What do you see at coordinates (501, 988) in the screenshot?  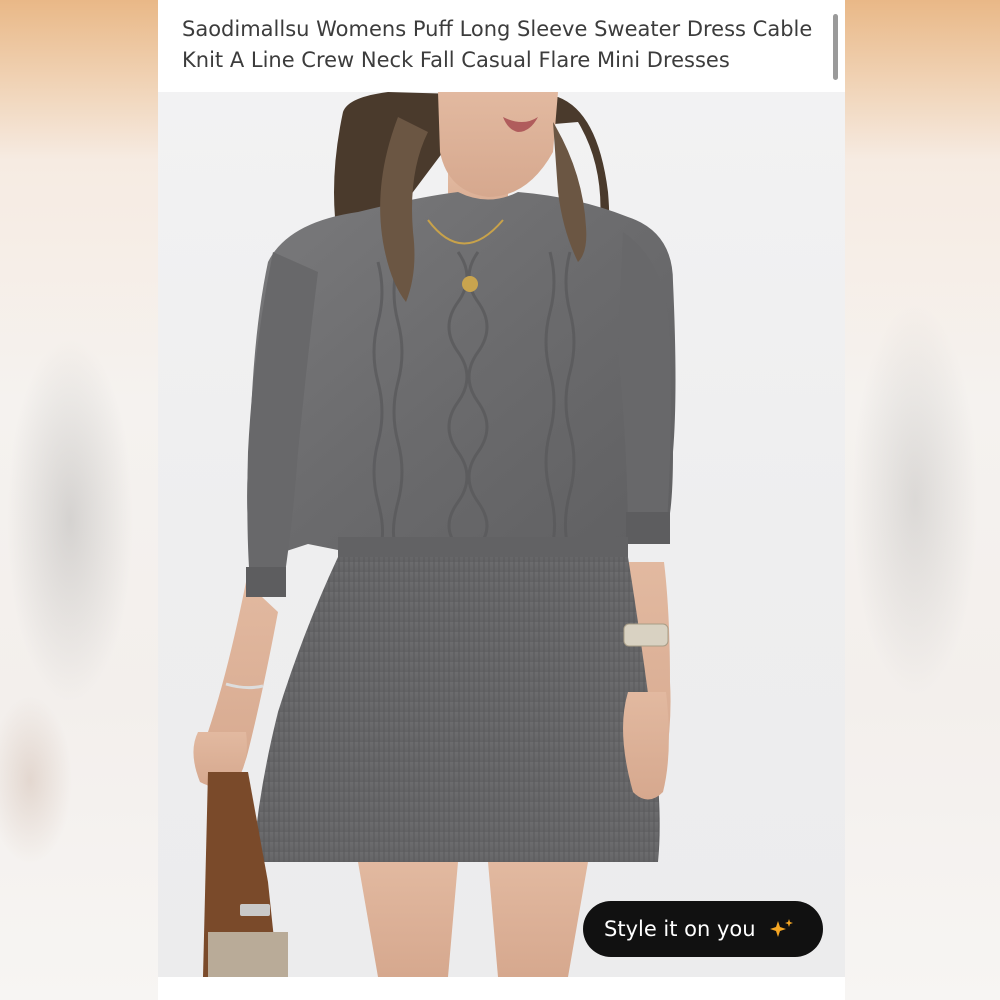 I see `bottom-strip` at bounding box center [501, 988].